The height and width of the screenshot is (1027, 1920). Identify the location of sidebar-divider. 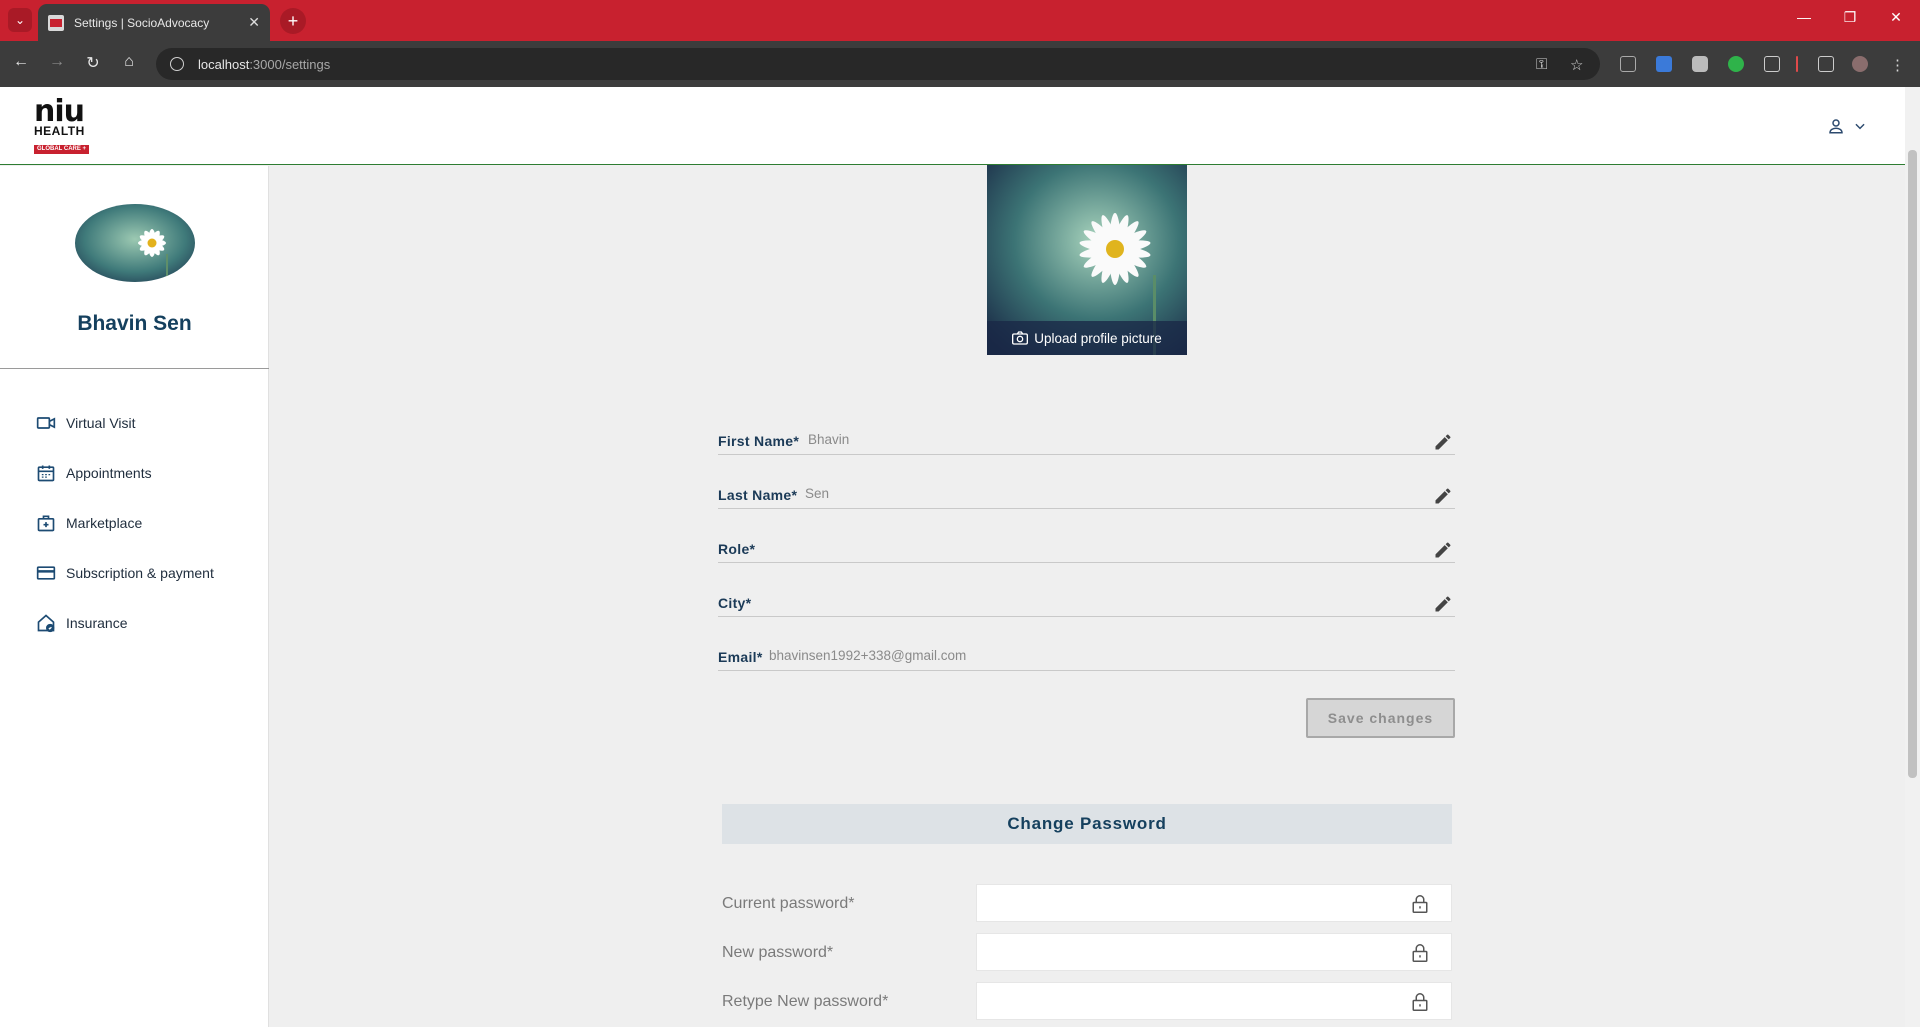
(134, 368).